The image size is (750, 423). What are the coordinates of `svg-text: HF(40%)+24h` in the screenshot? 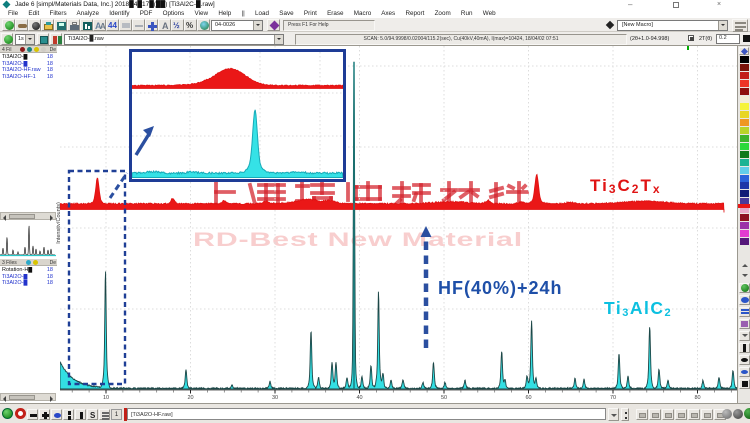 It's located at (500, 288).